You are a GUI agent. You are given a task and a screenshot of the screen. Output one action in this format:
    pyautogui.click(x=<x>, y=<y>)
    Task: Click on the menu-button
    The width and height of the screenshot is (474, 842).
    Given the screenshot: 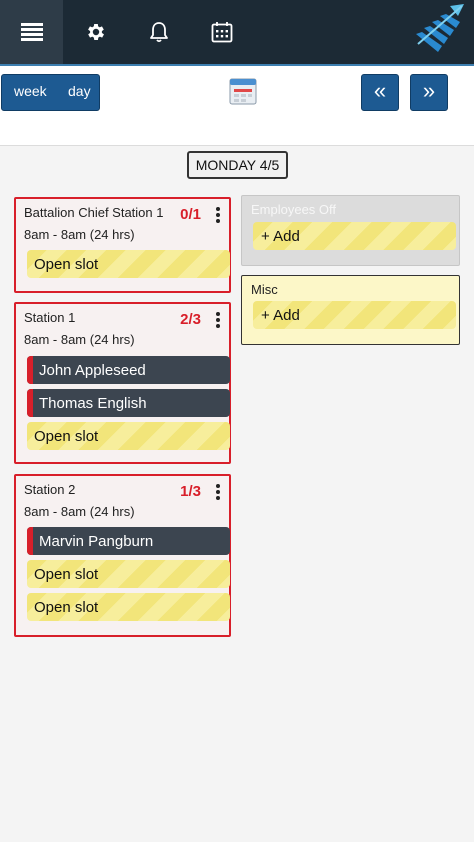 What is the action you would take?
    pyautogui.click(x=31, y=32)
    